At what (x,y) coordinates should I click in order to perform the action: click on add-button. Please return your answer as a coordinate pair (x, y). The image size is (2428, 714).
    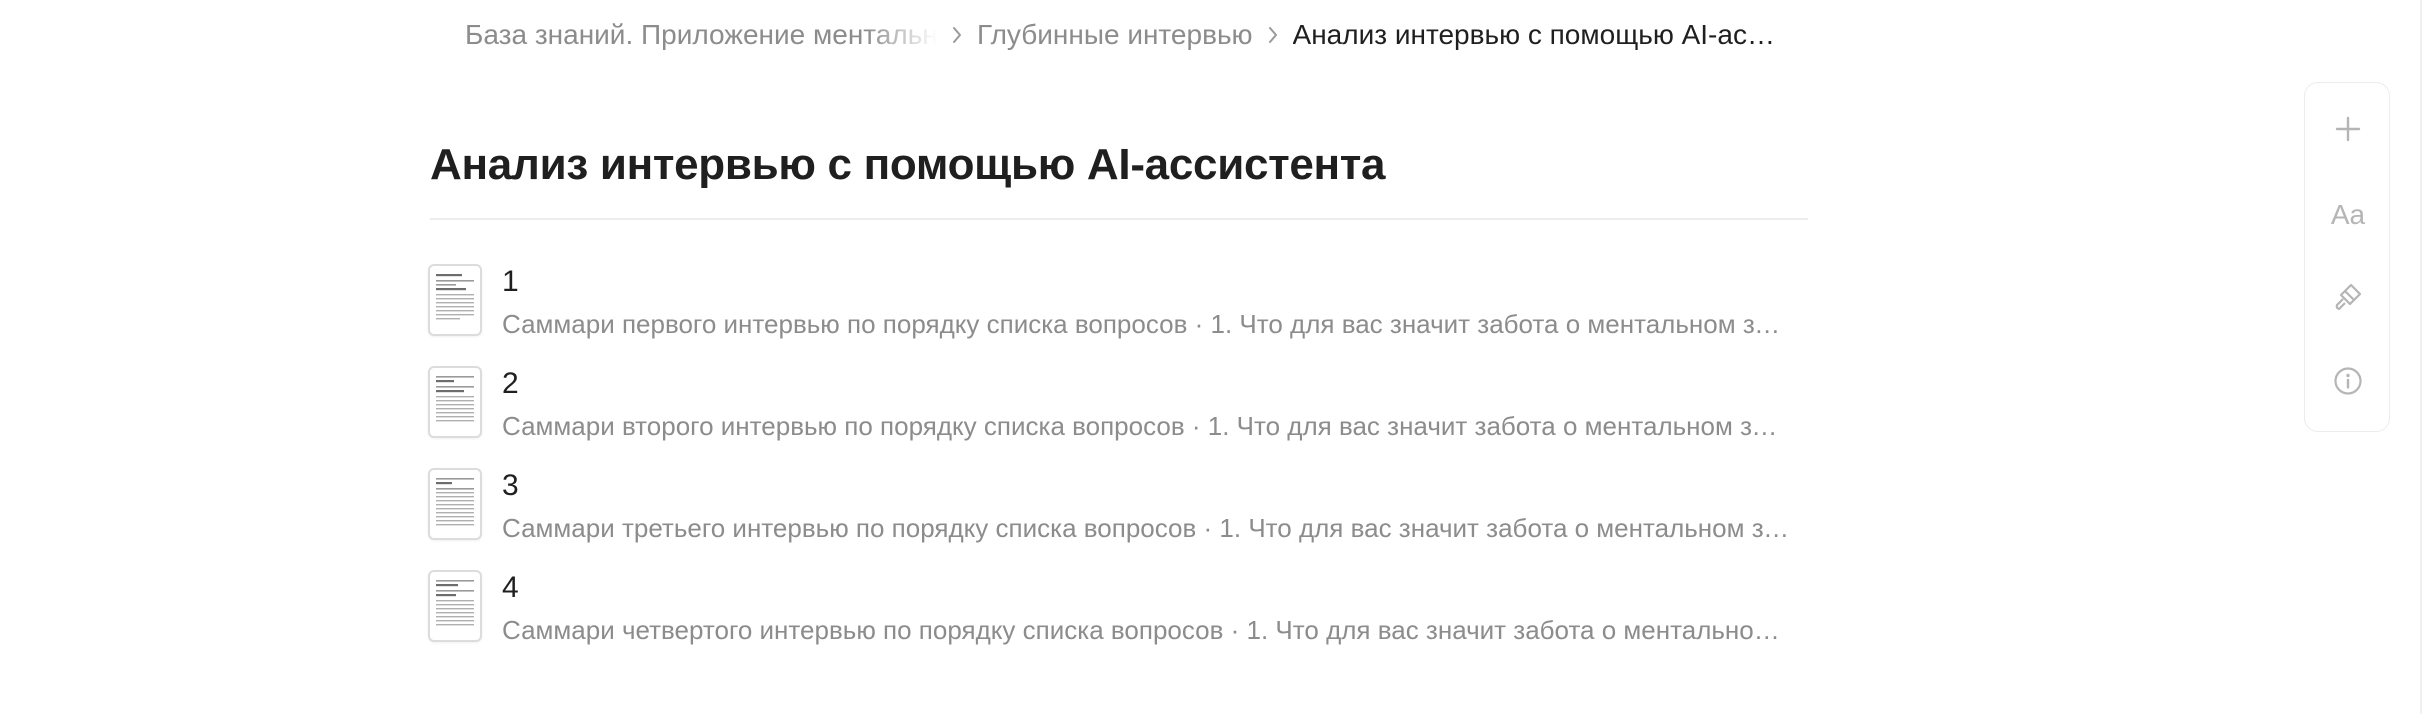
    Looking at the image, I should click on (2348, 131).